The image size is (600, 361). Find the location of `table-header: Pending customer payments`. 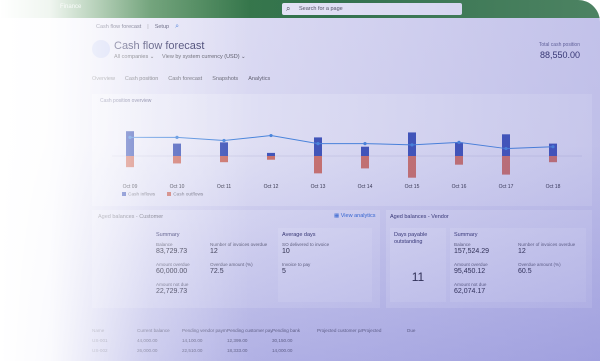

table-header: Pending customer payments is located at coordinates (249, 330).